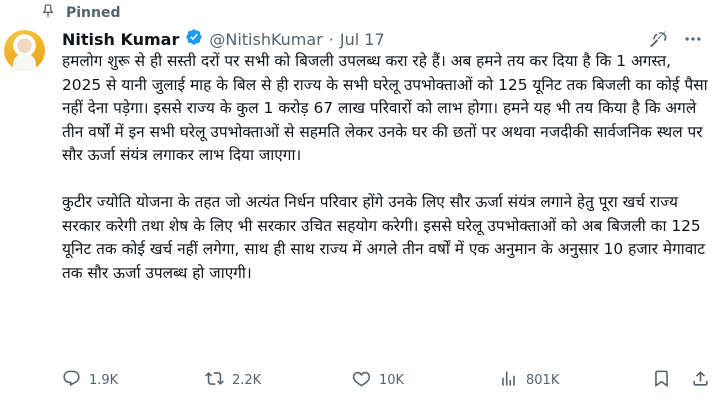 Image resolution: width=713 pixels, height=401 pixels. What do you see at coordinates (93, 13) in the screenshot?
I see `pinned-label: Pinned` at bounding box center [93, 13].